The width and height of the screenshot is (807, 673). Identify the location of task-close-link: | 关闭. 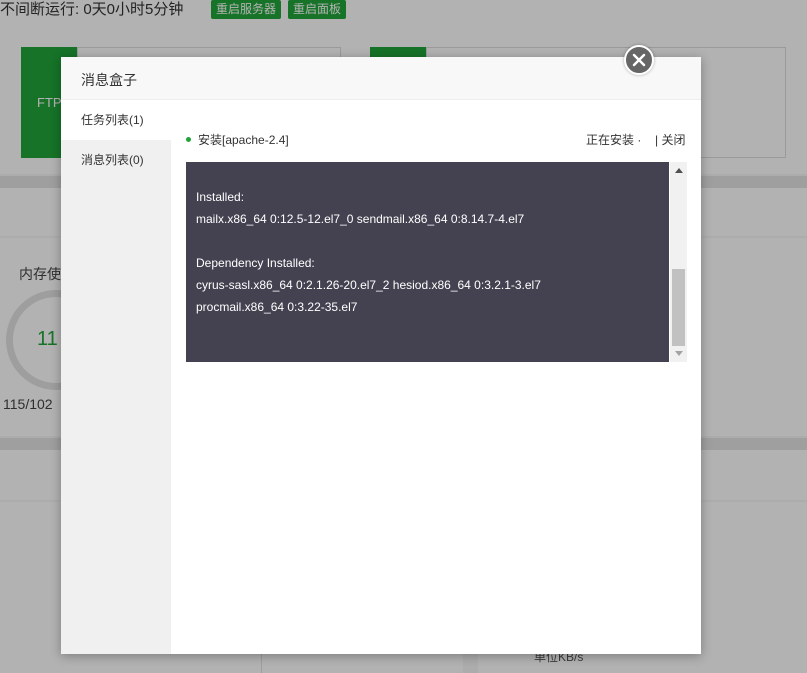
(670, 139).